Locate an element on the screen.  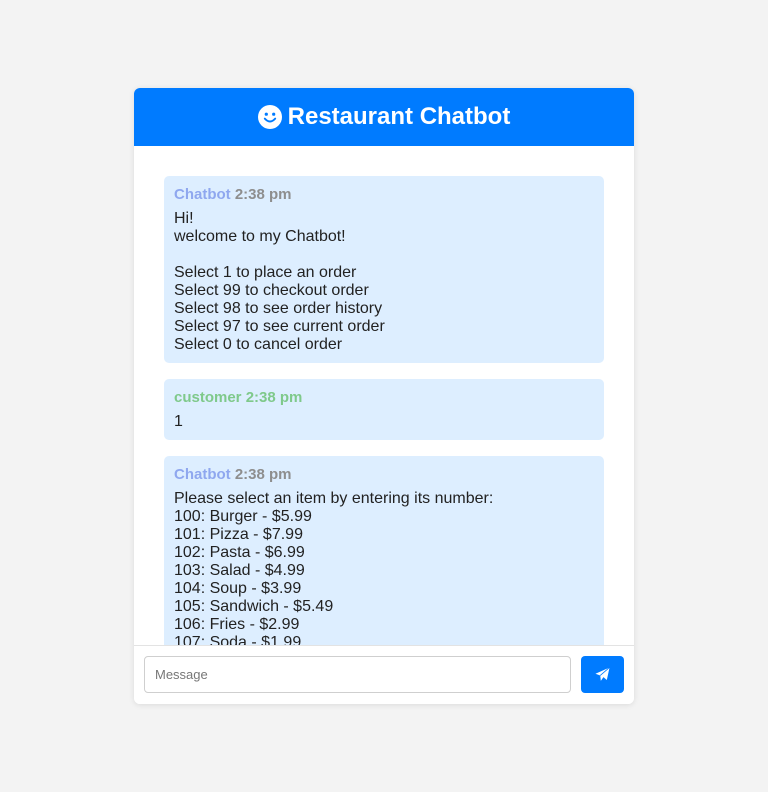
message-meta: customer 2:38 pm is located at coordinates (384, 397).